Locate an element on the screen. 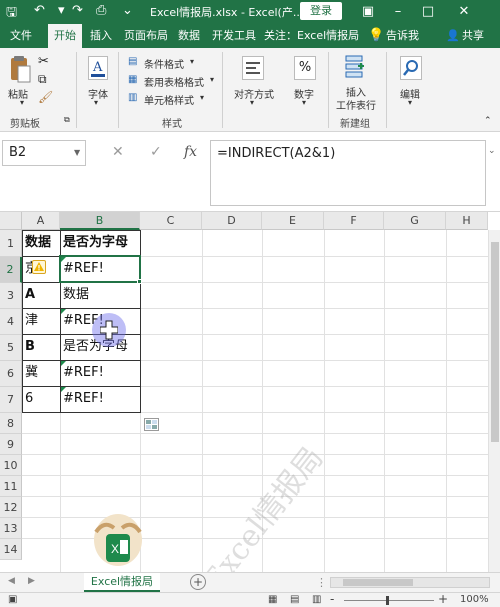 The width and height of the screenshot is (500, 607). select-all-corner is located at coordinates (11, 221).